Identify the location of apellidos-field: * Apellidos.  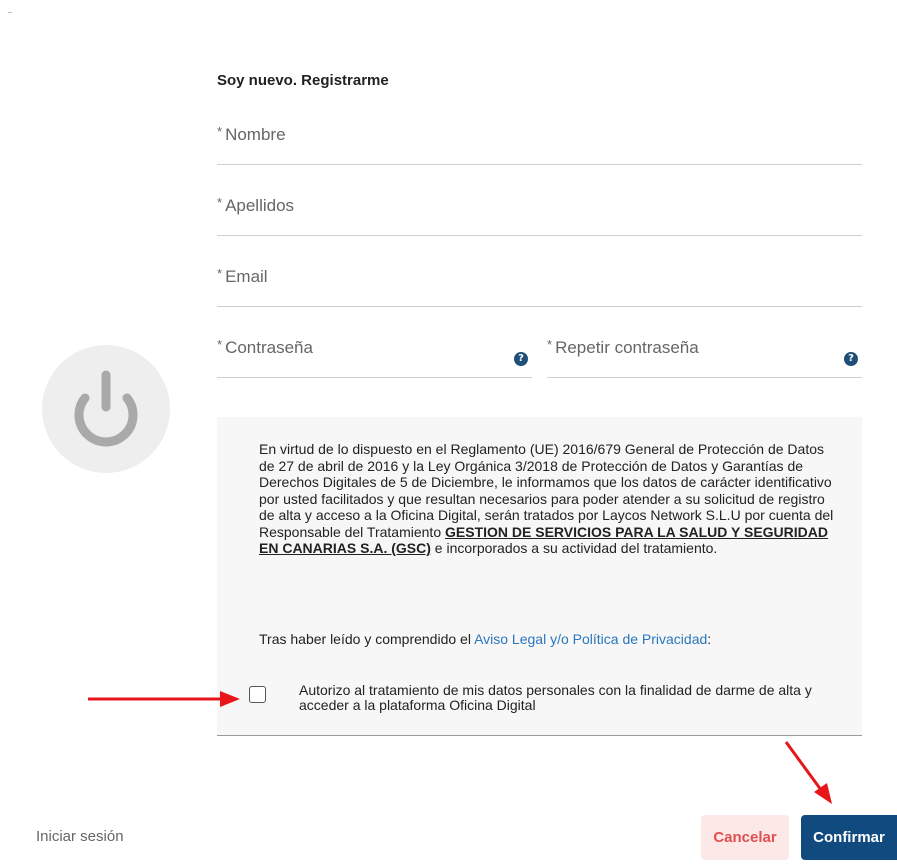
(539, 215).